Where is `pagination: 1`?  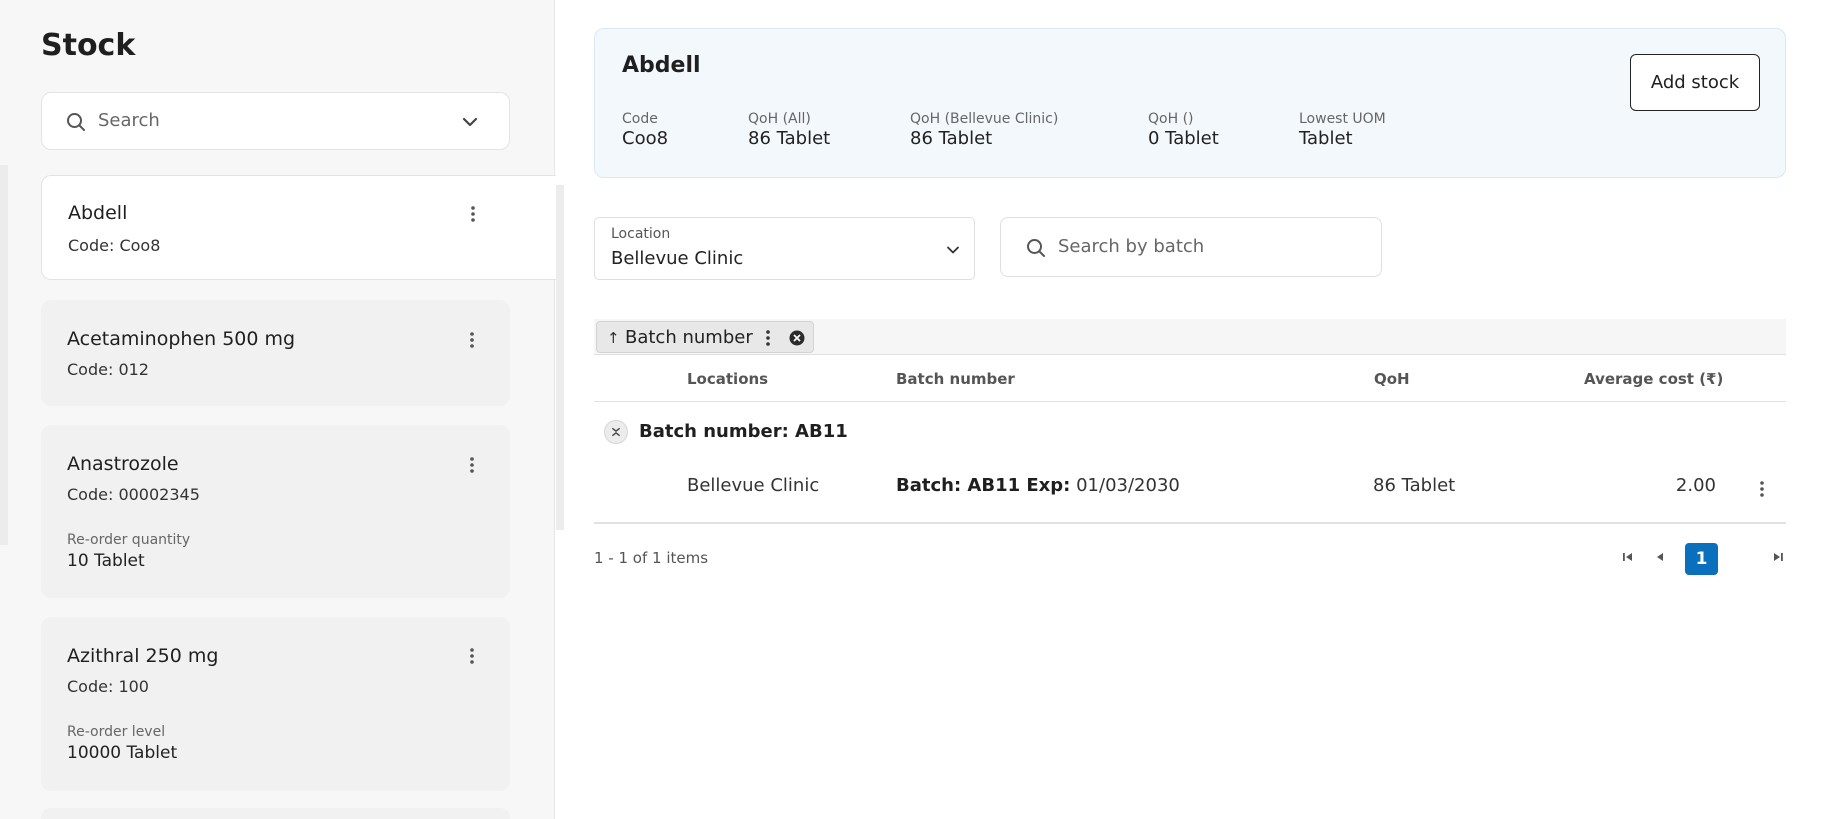
pagination: 1 is located at coordinates (1705, 559).